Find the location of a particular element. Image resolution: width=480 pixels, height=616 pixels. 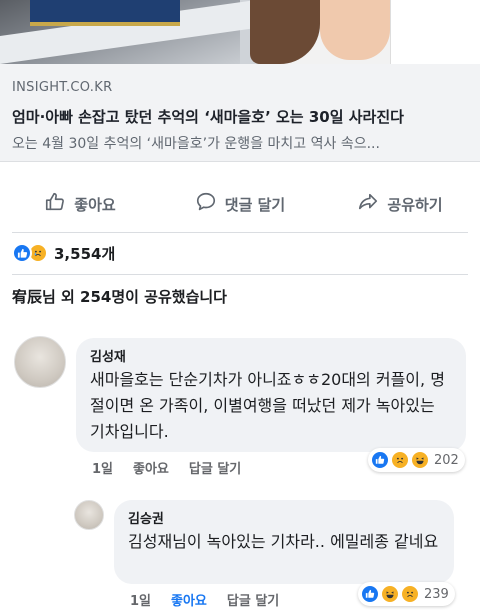

shirt is located at coordinates (435, 32).